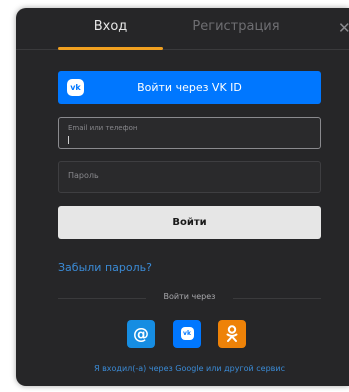 This screenshot has height=392, width=349. Describe the element at coordinates (236, 26) in the screenshot. I see `tab-register-label: Регистрация` at that location.